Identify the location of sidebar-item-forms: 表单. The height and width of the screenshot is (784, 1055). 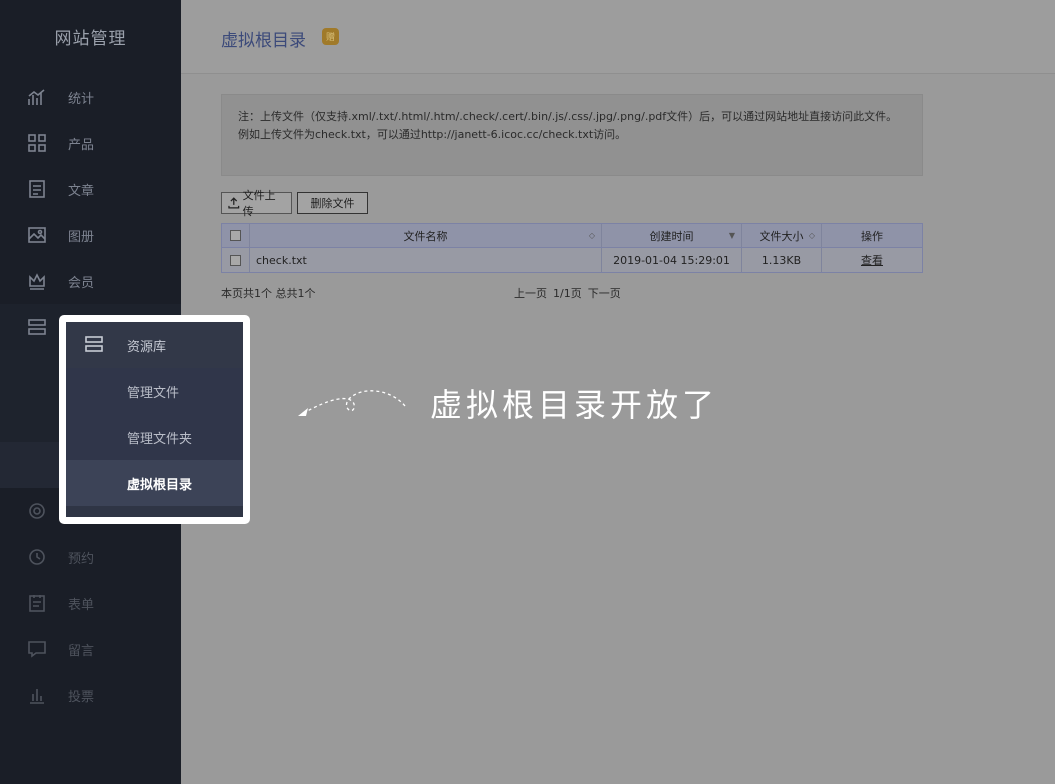
(90, 603).